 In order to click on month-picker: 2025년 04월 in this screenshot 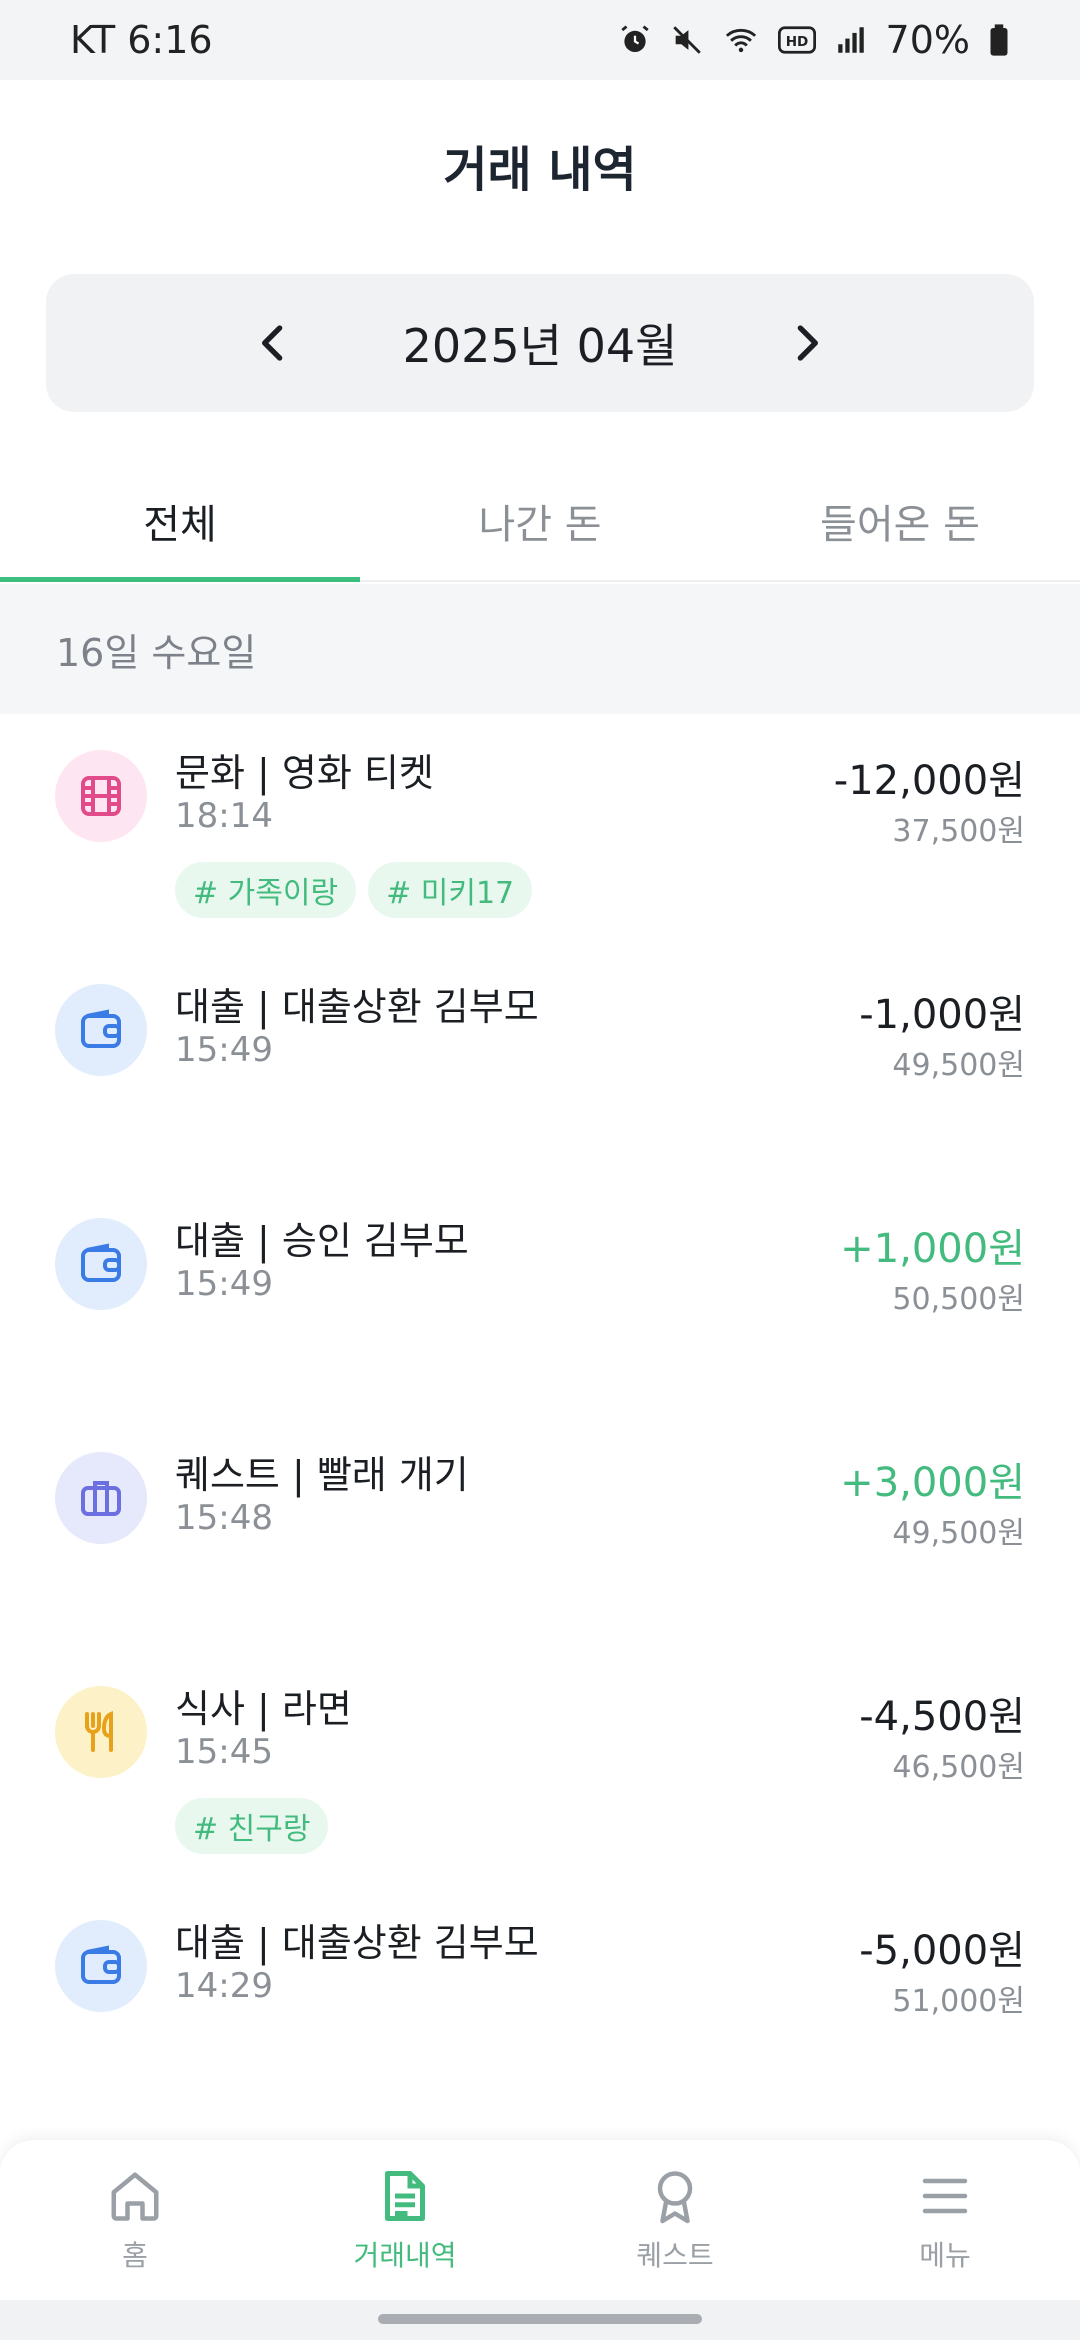, I will do `click(540, 343)`.